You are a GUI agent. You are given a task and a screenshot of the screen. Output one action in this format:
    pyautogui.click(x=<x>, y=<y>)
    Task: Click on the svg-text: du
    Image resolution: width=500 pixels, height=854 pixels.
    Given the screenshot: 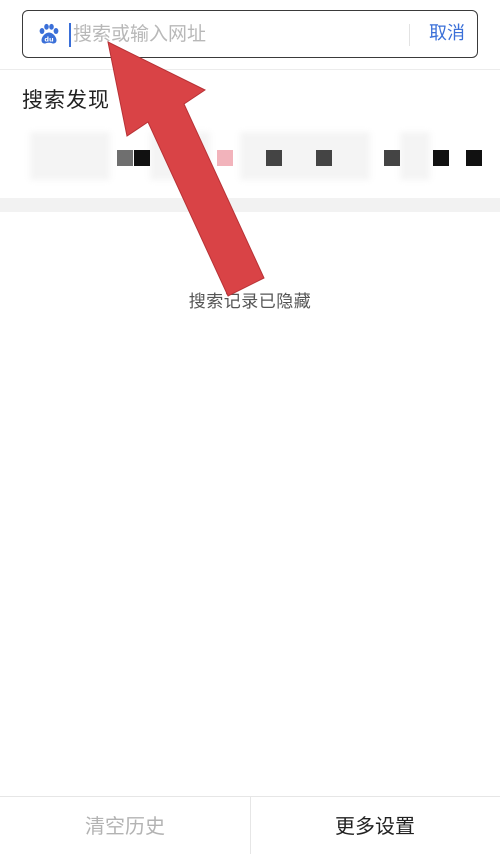 What is the action you would take?
    pyautogui.click(x=49, y=40)
    